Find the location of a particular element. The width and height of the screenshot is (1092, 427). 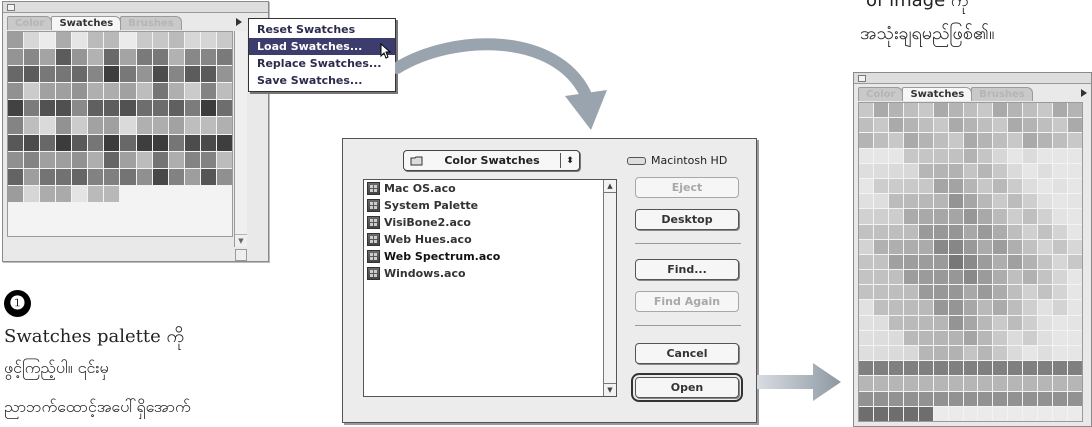

file-row: VisiBone2.aco is located at coordinates (490, 222).